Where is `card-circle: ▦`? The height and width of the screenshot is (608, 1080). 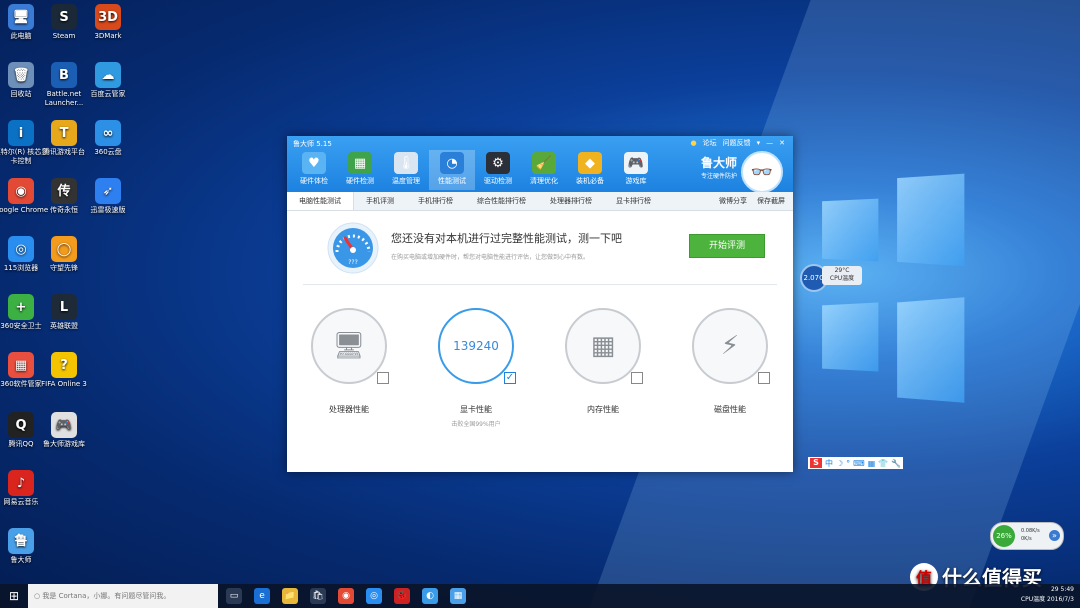
card-circle: ▦ is located at coordinates (604, 346).